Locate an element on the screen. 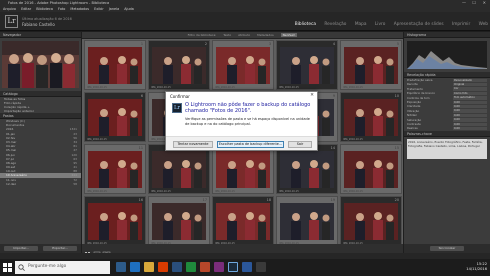 Image resolution: width=490 pixels, height=276 pixels. outlook-icon is located at coordinates (177, 267).